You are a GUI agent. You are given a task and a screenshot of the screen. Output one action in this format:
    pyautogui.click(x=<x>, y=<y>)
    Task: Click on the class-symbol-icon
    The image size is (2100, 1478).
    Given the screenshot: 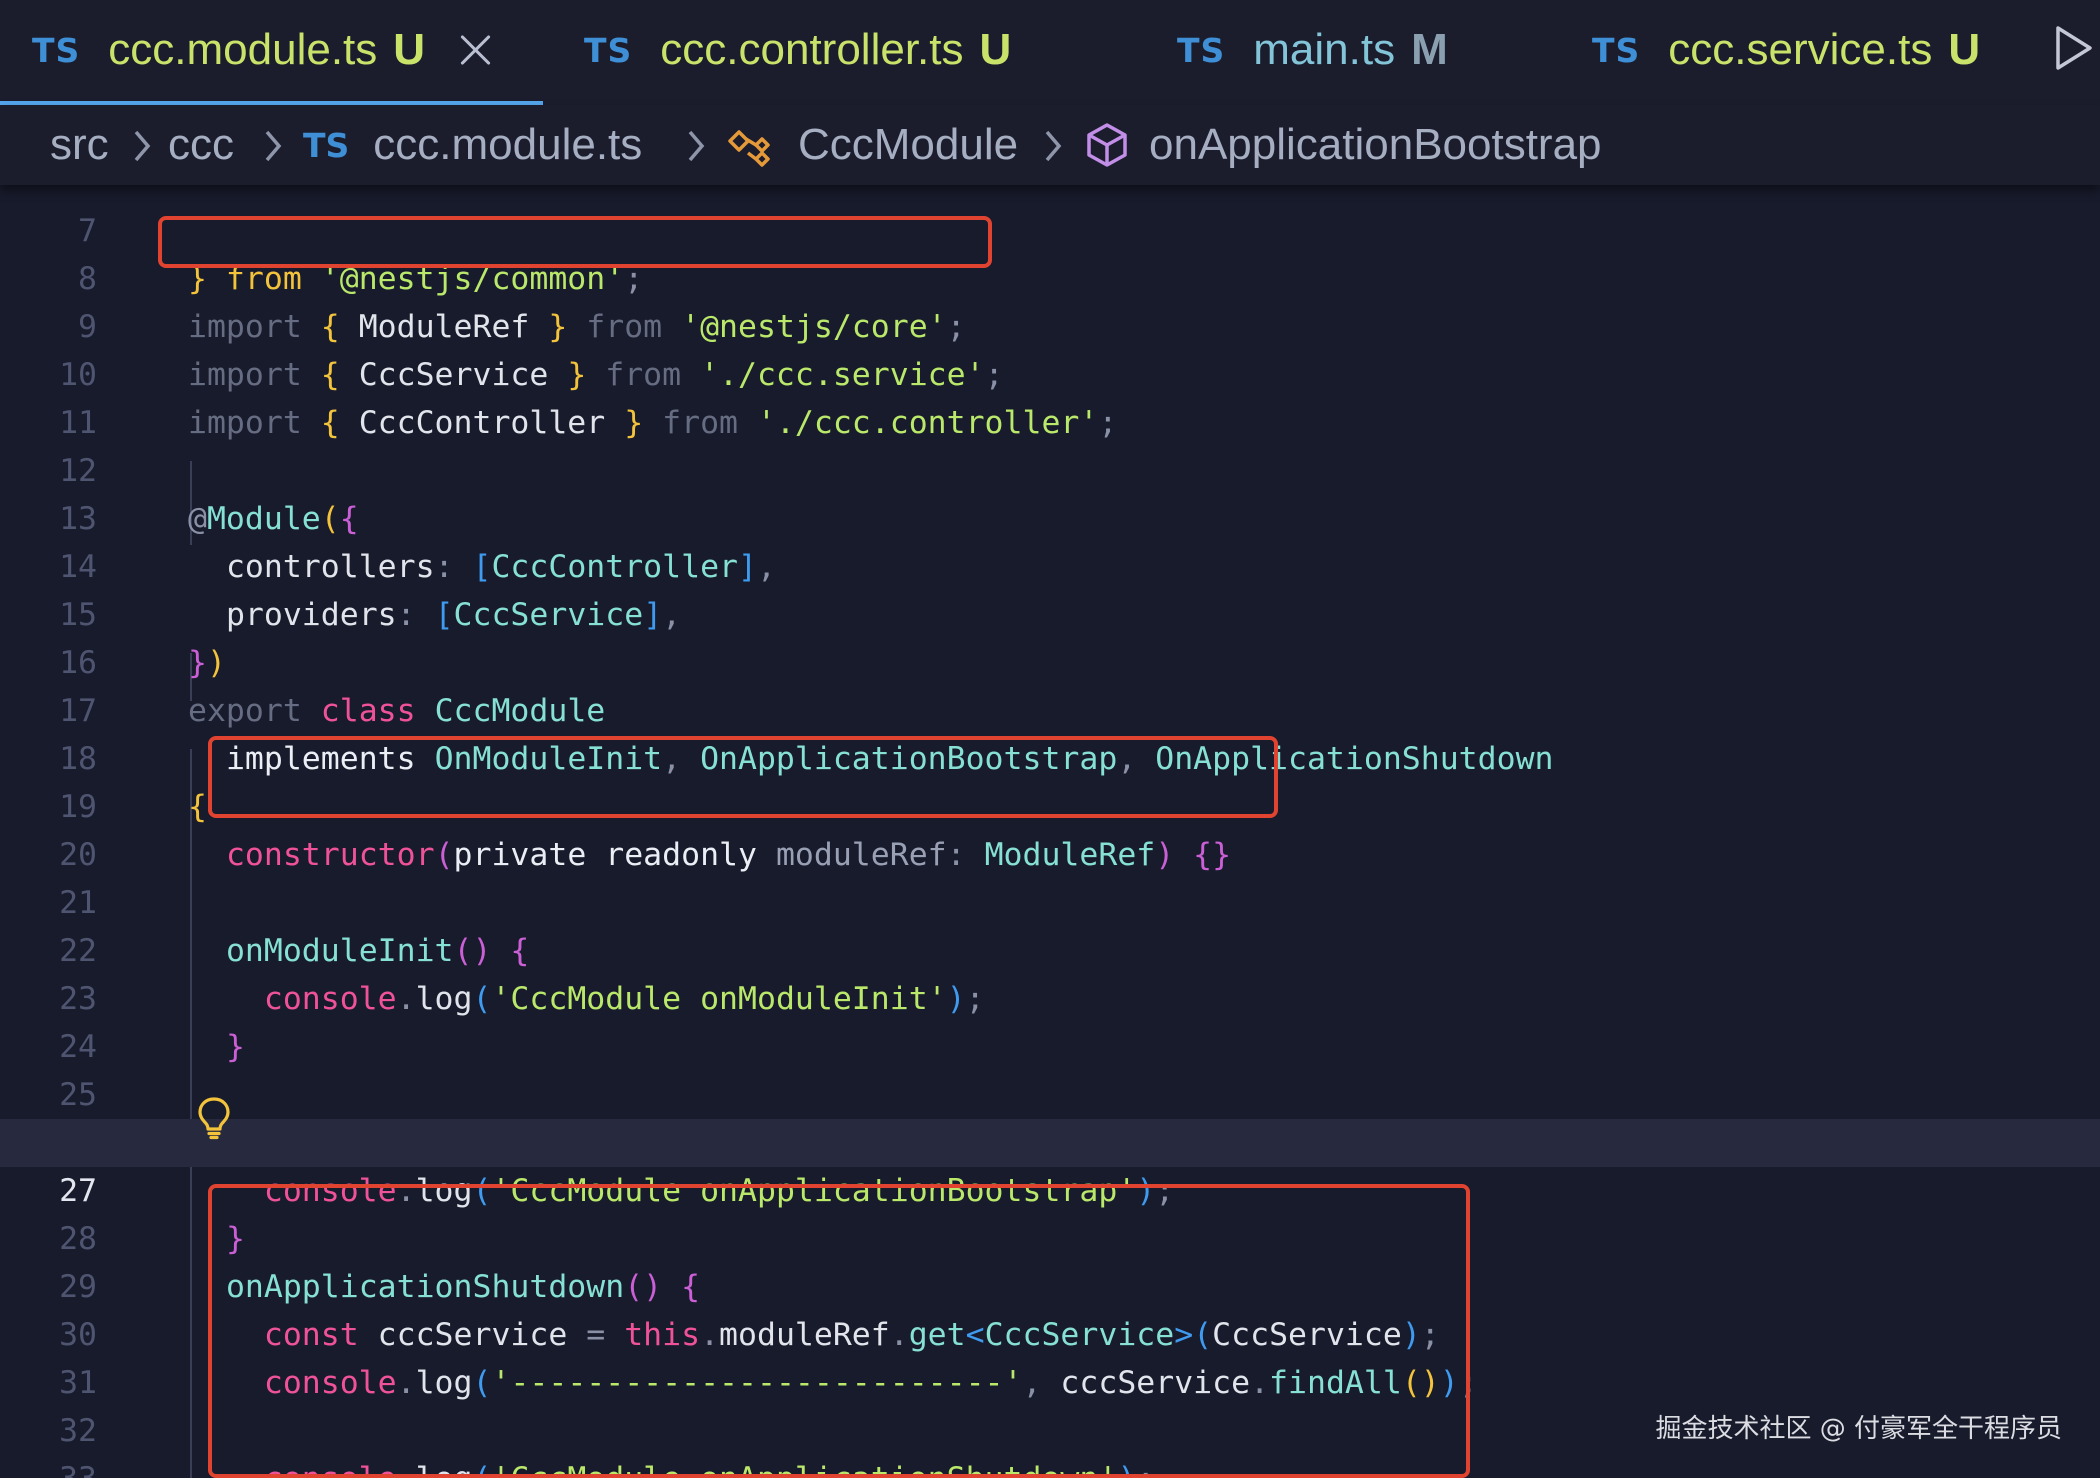 What is the action you would take?
    pyautogui.click(x=749, y=148)
    